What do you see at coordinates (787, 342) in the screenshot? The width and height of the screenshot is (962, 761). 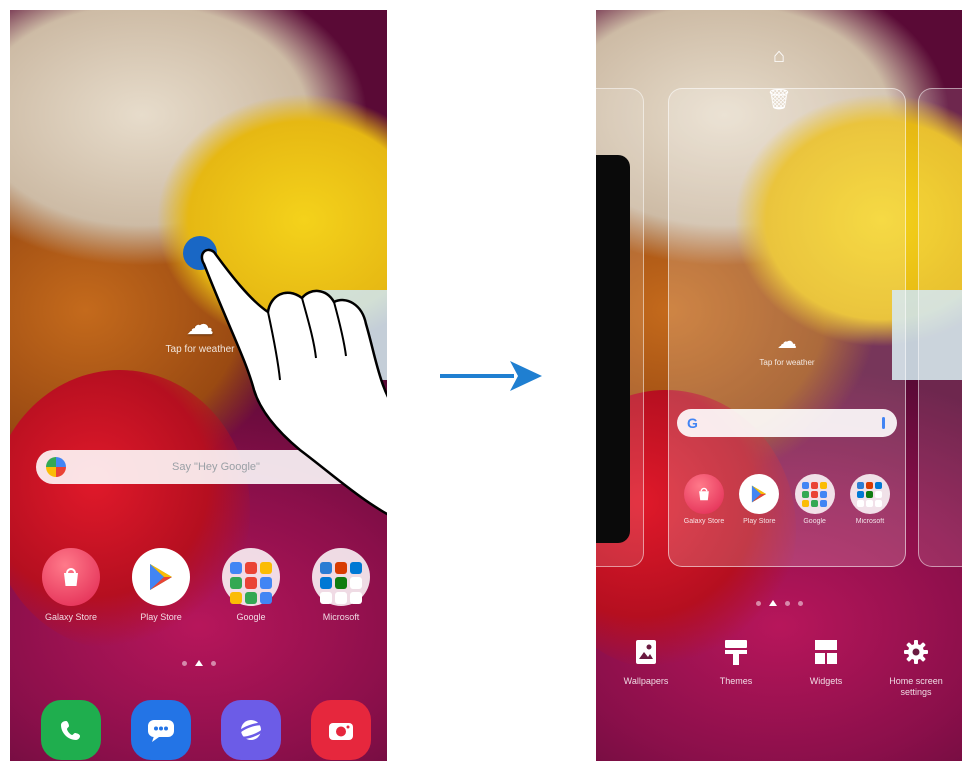 I see `cloud-plus-icon: ☁` at bounding box center [787, 342].